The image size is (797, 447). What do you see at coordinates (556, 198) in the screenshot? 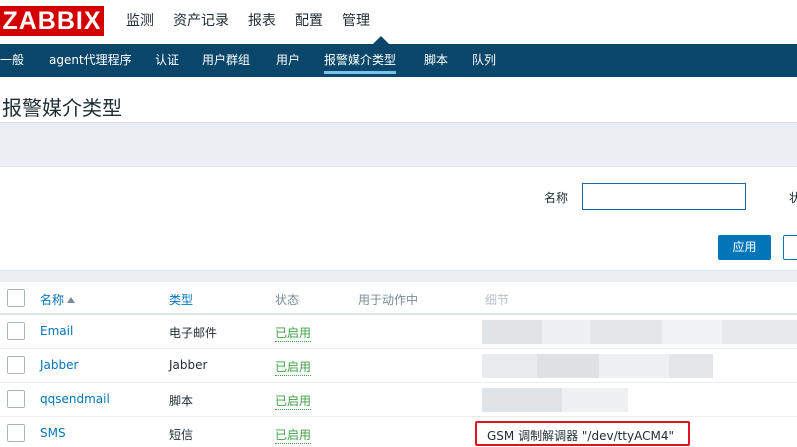
I see `filter-name-label: 名称` at bounding box center [556, 198].